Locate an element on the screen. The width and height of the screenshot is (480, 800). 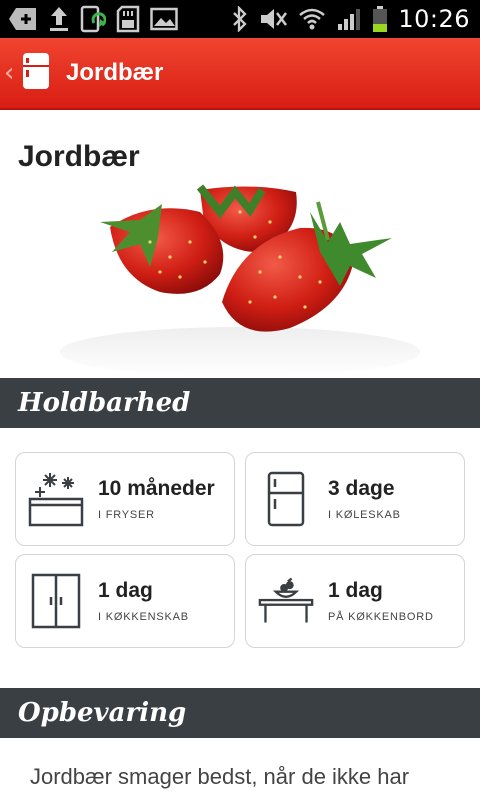
storage-label: I KØKKENSKAB is located at coordinates (143, 617).